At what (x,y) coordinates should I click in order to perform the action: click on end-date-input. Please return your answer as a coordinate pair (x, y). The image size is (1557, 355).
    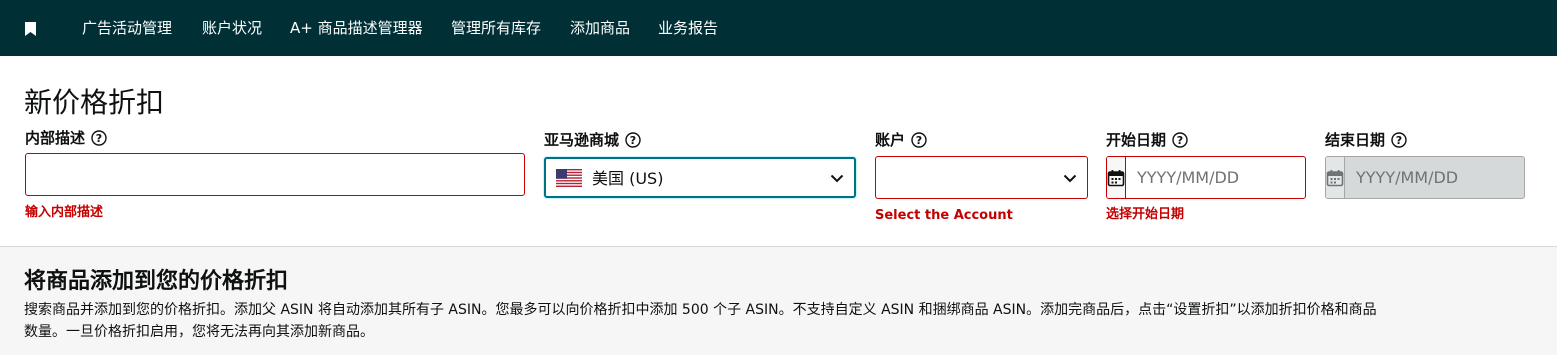
    Looking at the image, I should click on (1434, 177).